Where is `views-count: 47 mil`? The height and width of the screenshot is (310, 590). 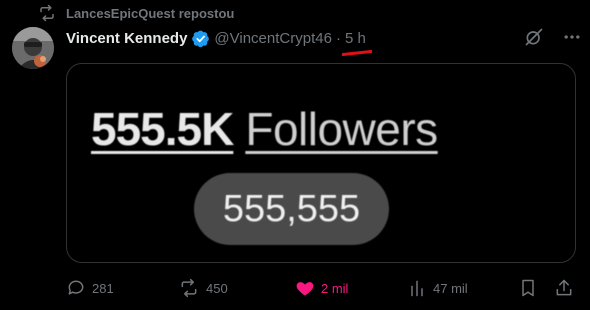 views-count: 47 mil is located at coordinates (450, 288).